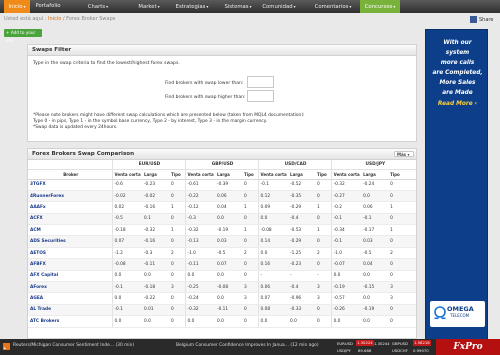 The image size is (500, 355). Describe the element at coordinates (205, 97) in the screenshot. I see `swap-higher-label: Find brokers with swap higher than:` at that location.